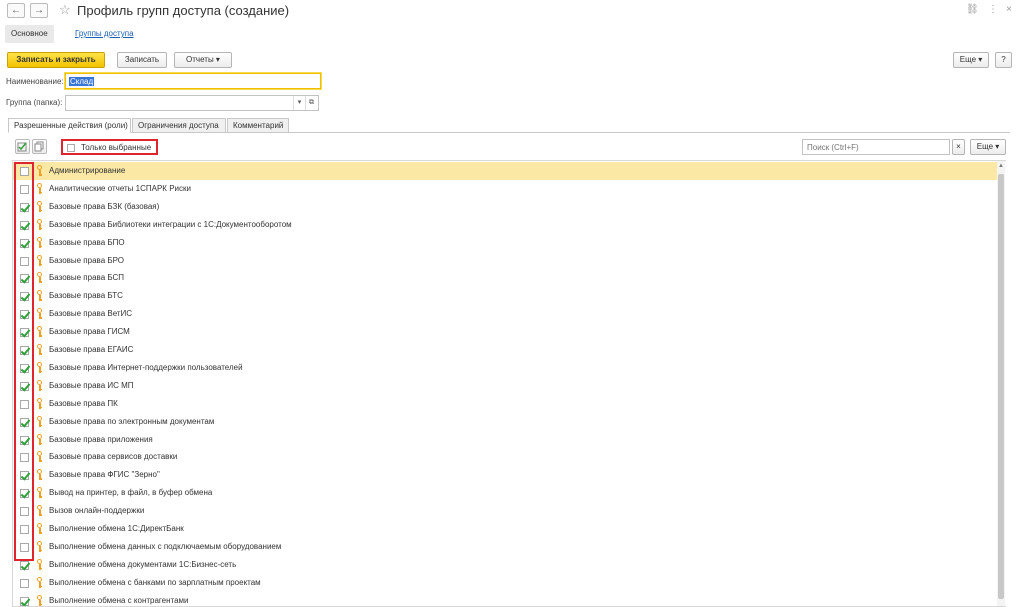  I want to click on list-item: Базовые права приложения, so click(506, 440).